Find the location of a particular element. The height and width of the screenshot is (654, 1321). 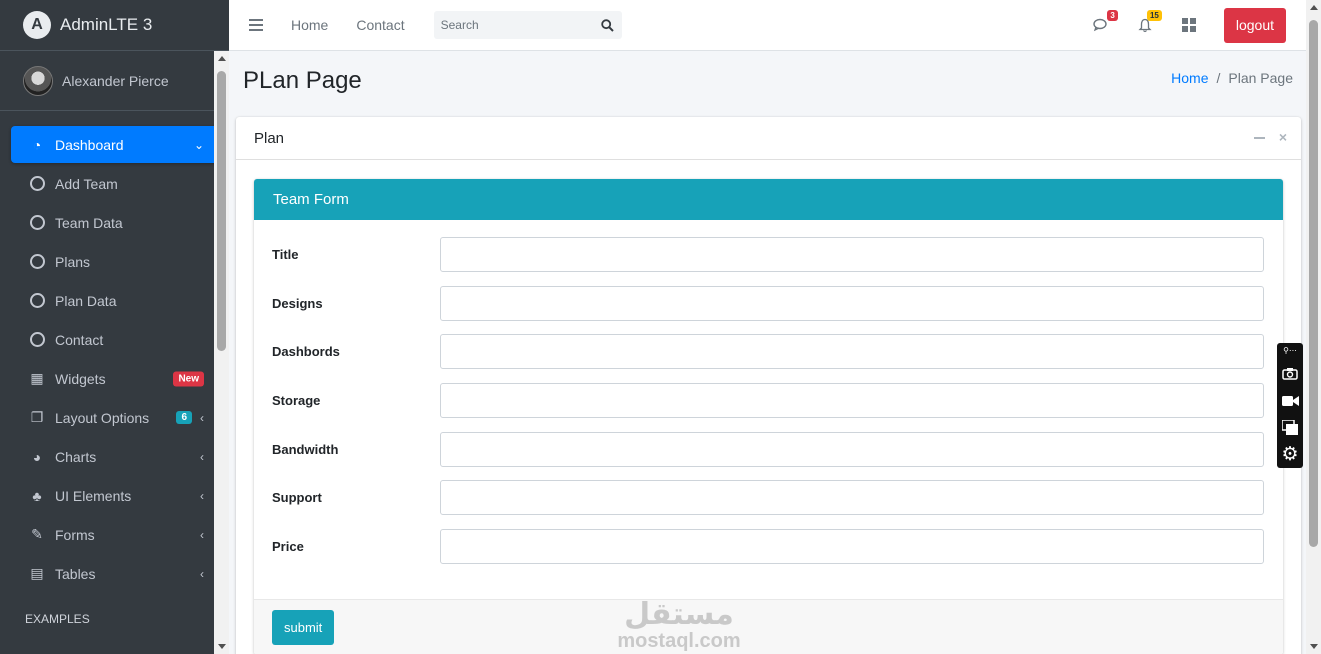

page-scrollbar is located at coordinates (1313, 327).